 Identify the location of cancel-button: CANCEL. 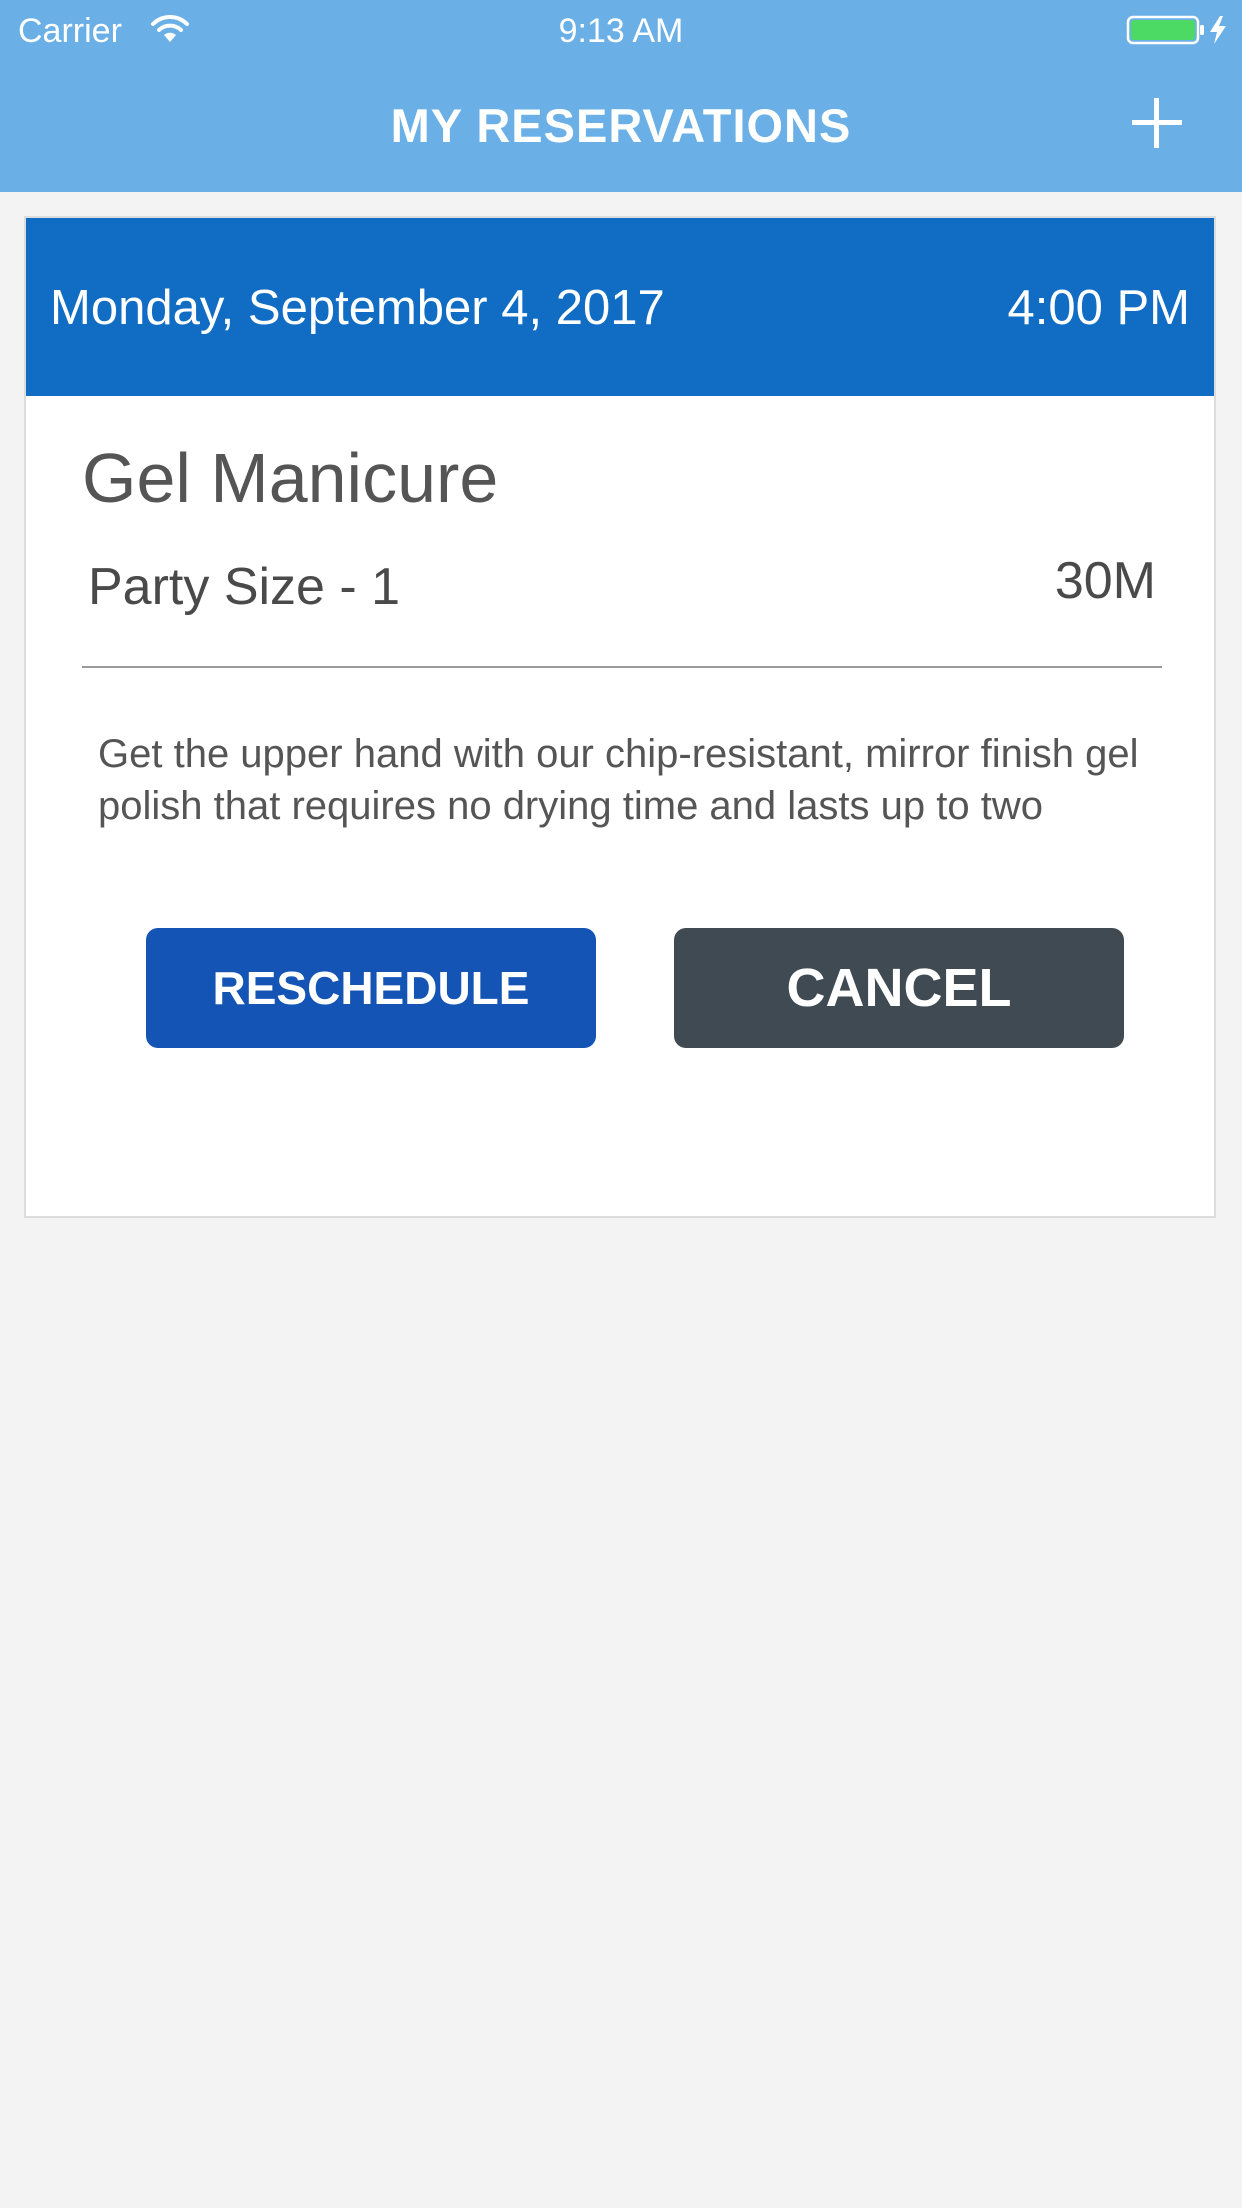
(899, 988).